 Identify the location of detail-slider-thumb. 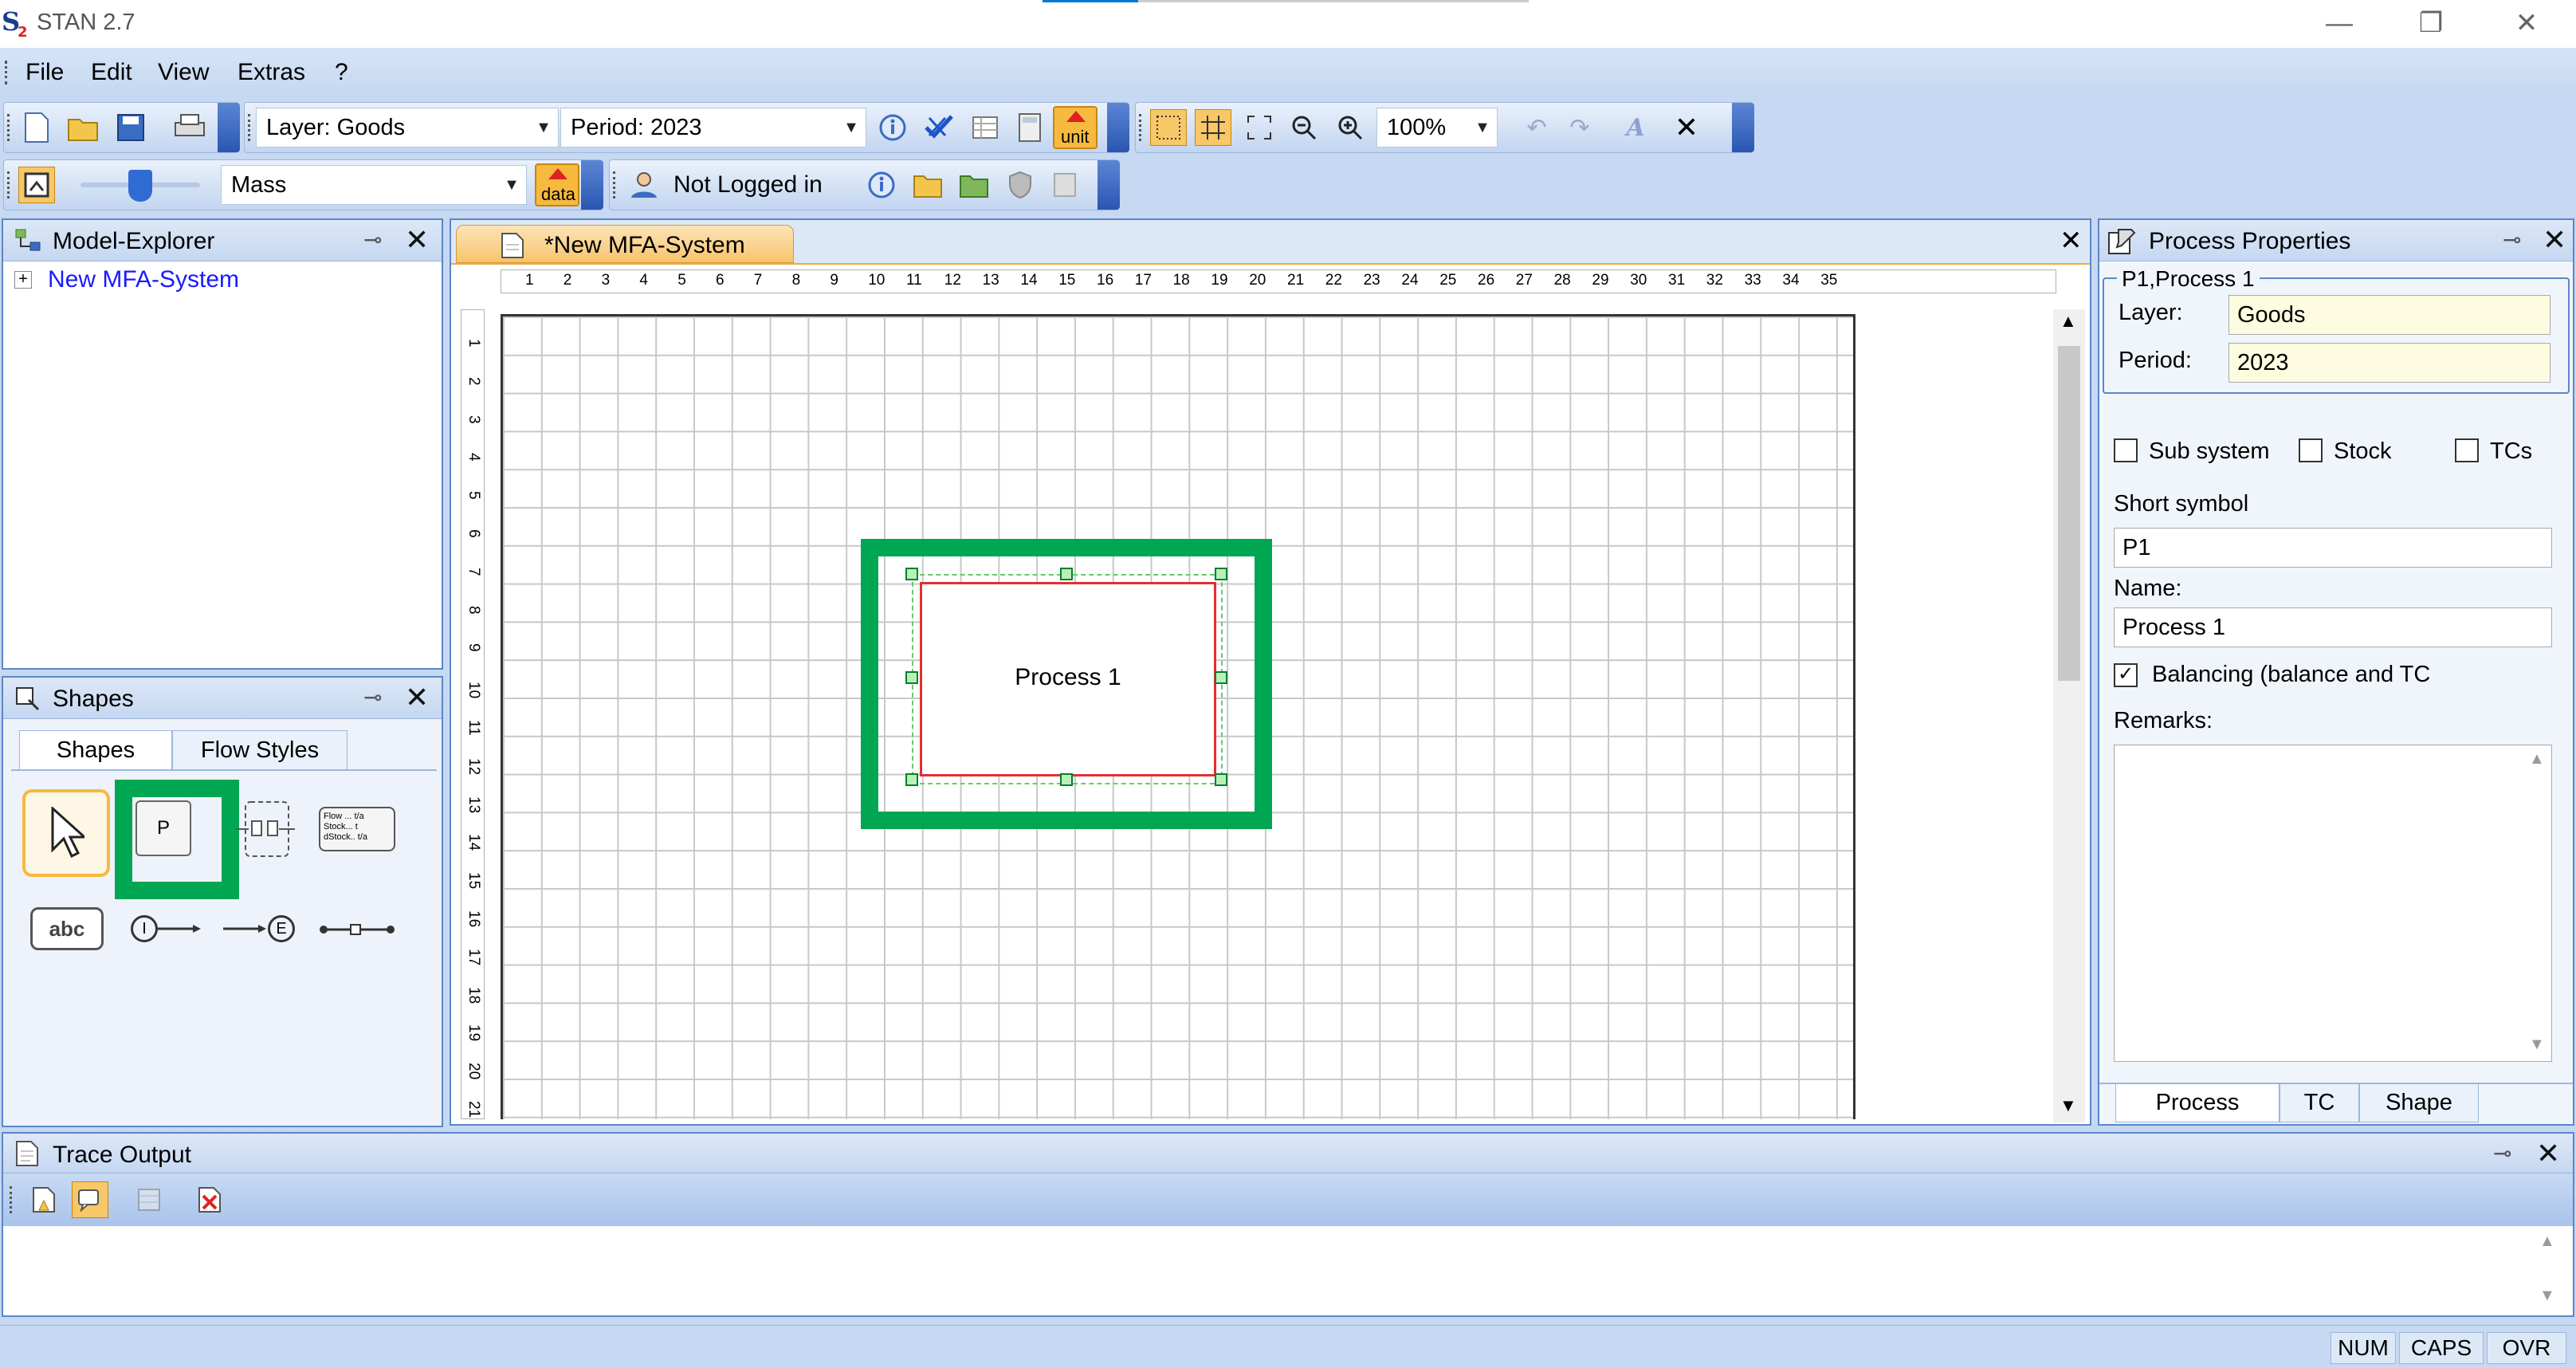
(140, 186).